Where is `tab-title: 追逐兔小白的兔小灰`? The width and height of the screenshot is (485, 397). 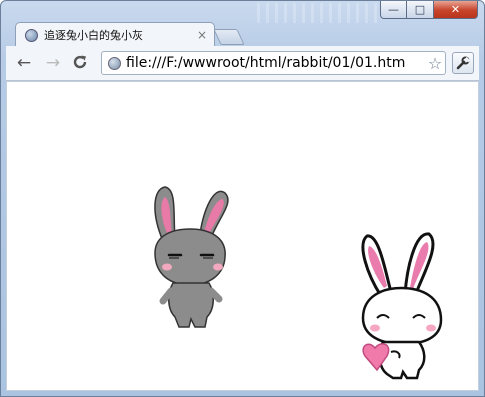 tab-title: 追逐兔小白的兔小灰 is located at coordinates (93, 35).